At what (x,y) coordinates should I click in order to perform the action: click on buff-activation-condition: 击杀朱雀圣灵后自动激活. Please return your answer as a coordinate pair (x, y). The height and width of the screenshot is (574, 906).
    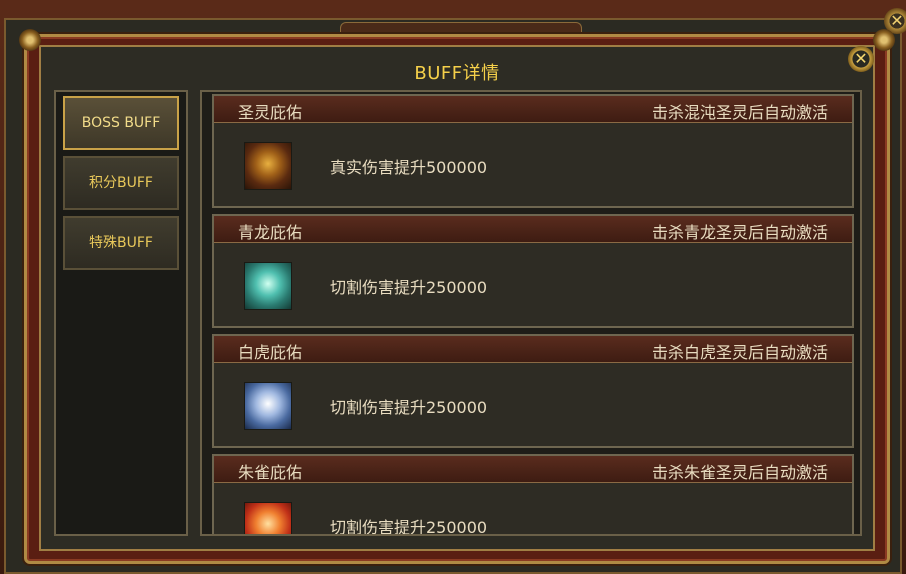
    Looking at the image, I should click on (739, 472).